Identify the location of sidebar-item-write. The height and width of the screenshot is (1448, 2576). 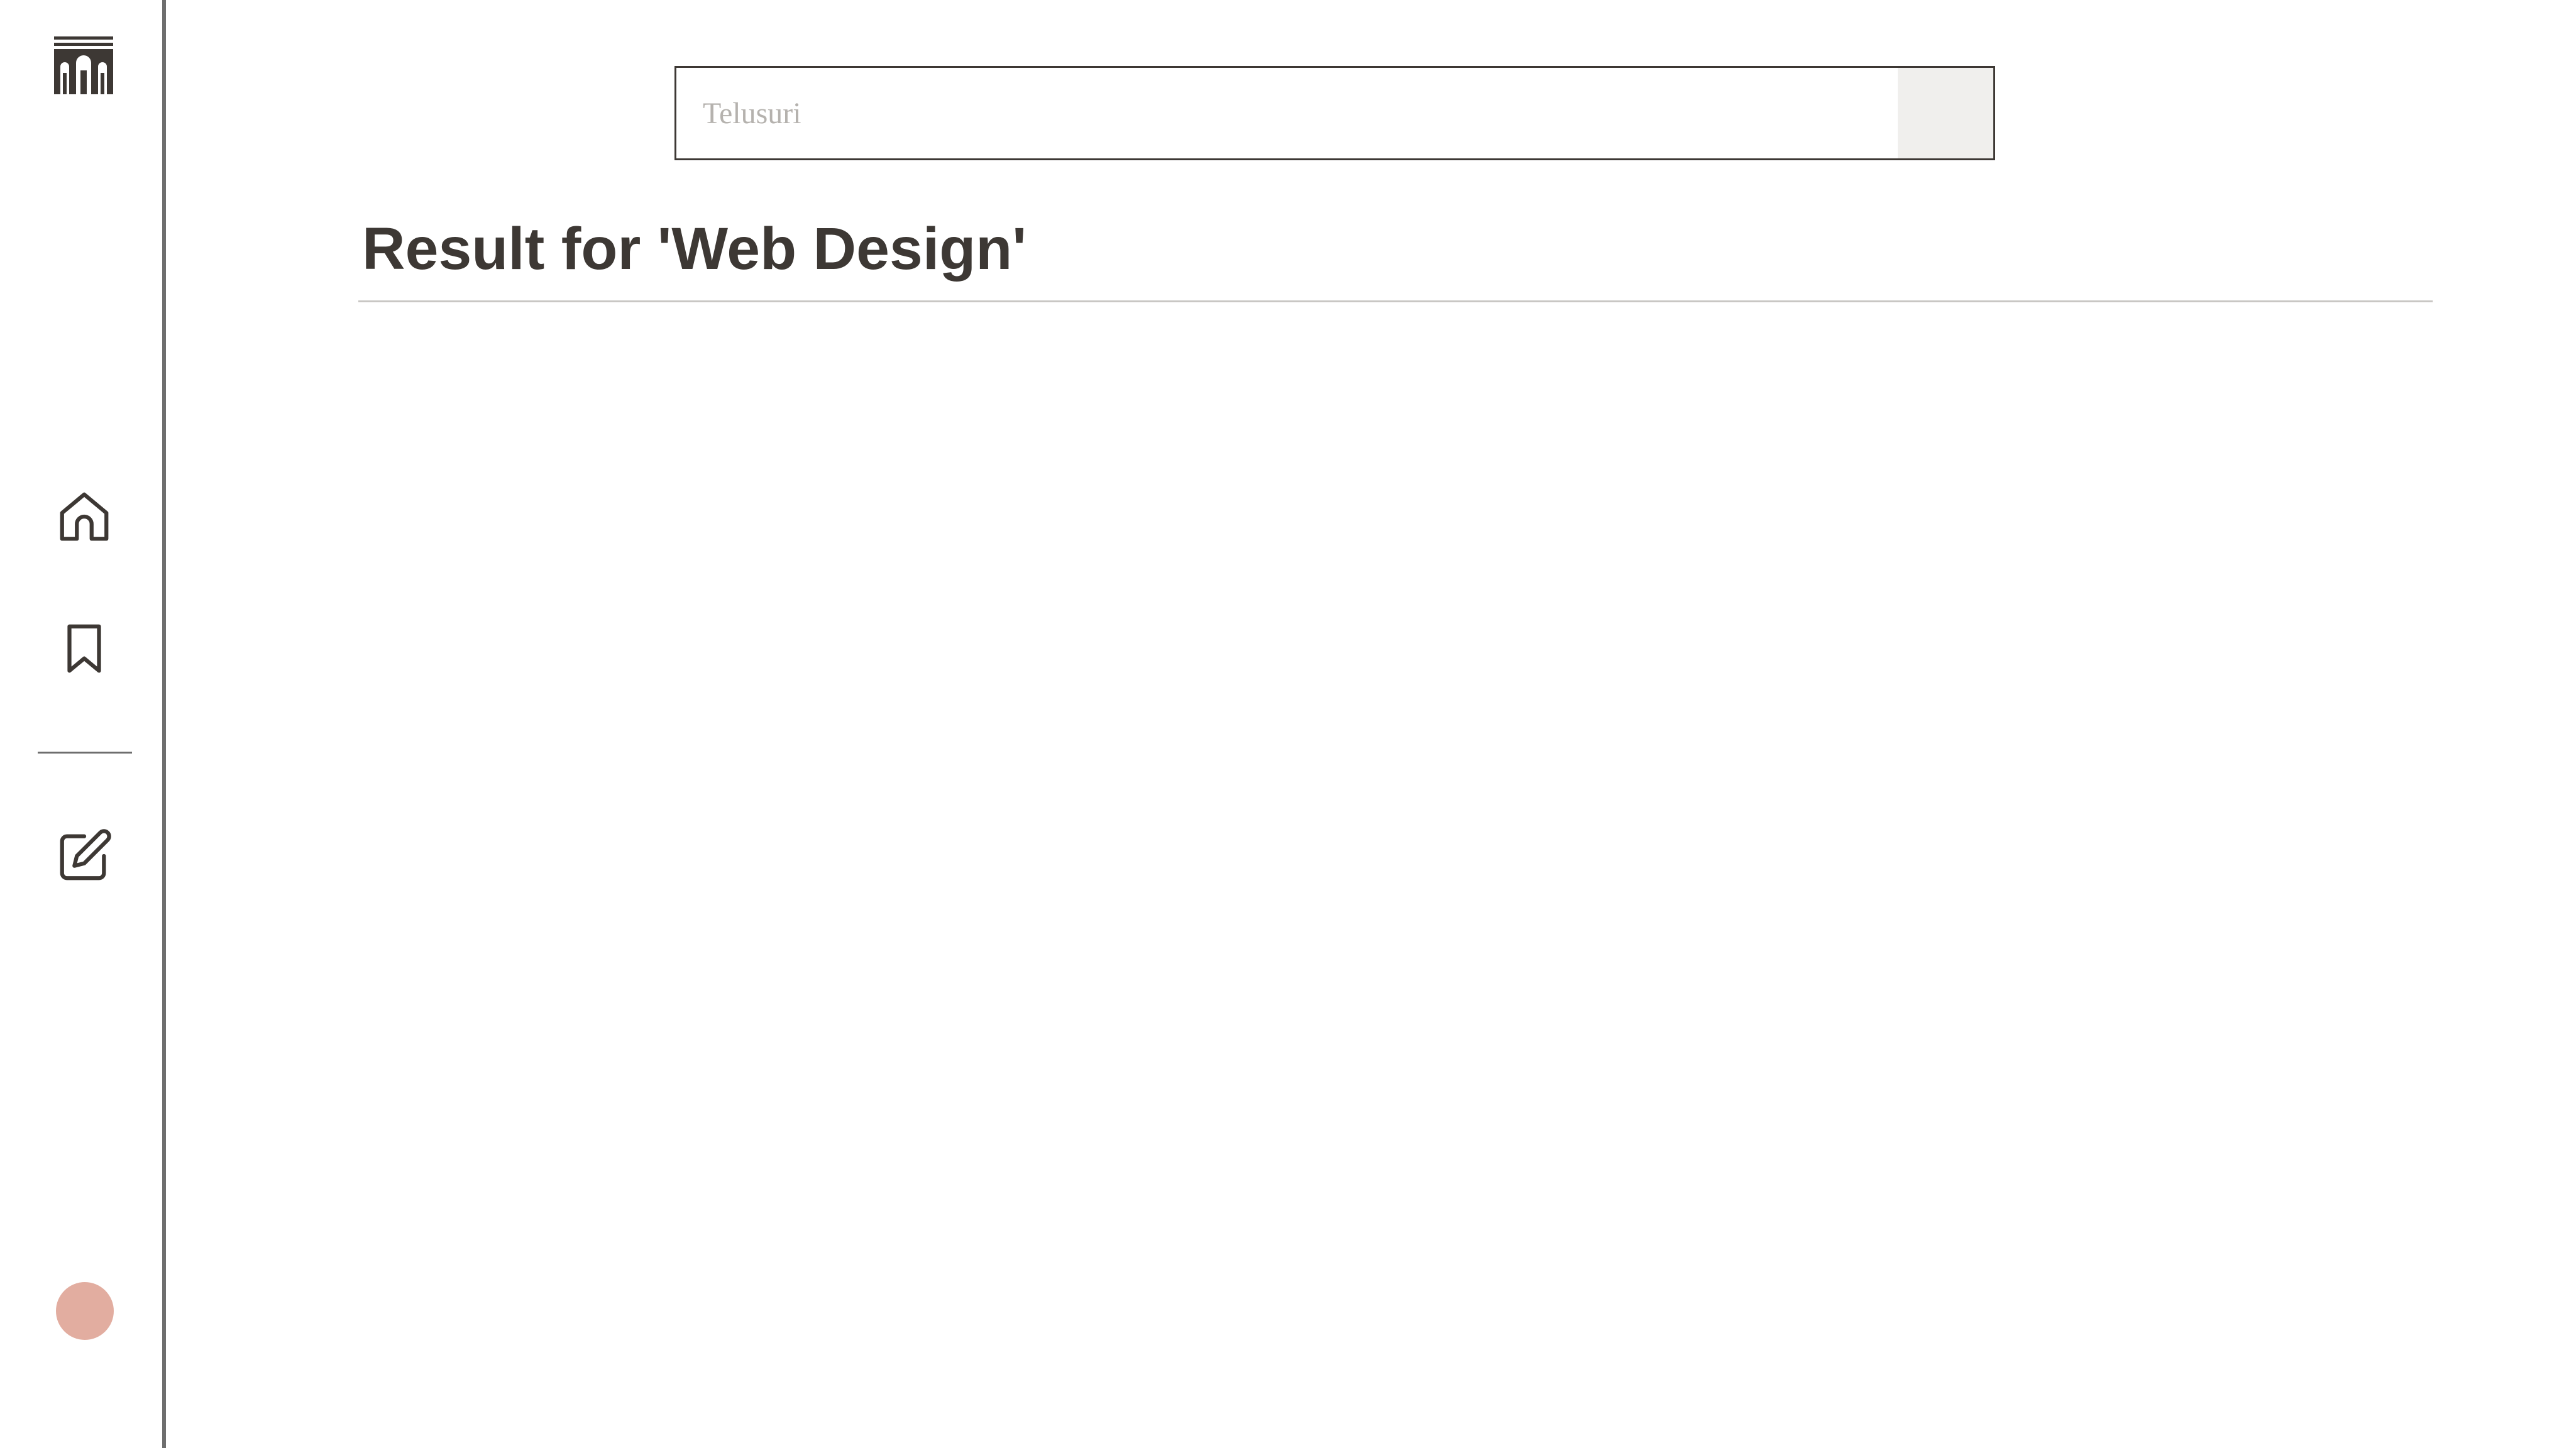
(85, 856).